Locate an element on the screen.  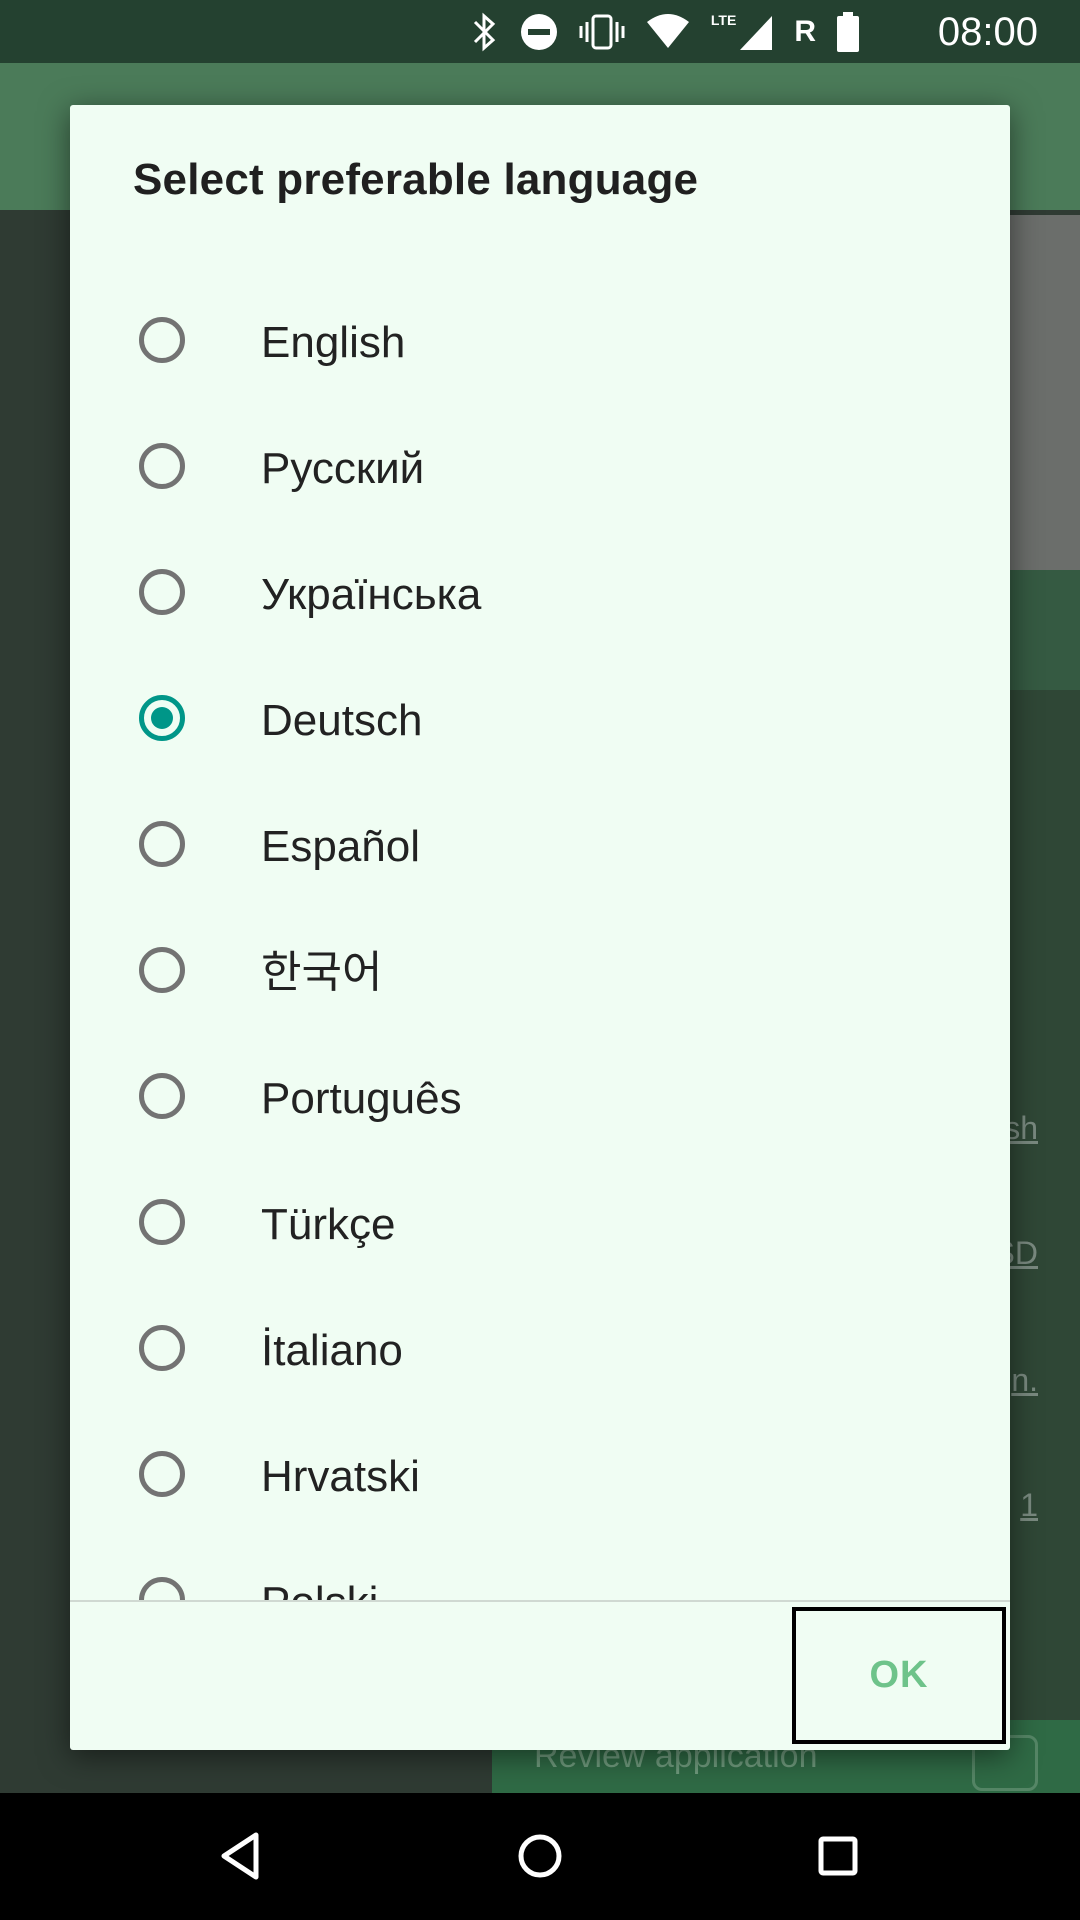
battery-icon is located at coordinates (848, 32).